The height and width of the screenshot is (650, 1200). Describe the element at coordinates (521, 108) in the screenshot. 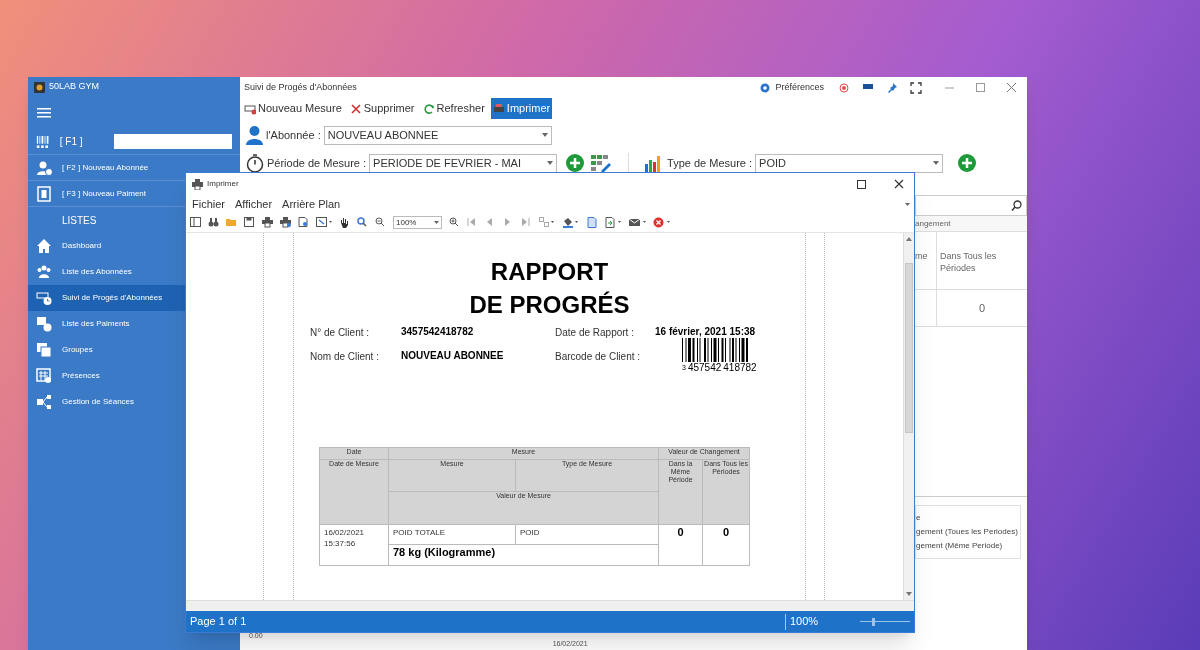

I see `toolbar-button: Imprimer` at that location.